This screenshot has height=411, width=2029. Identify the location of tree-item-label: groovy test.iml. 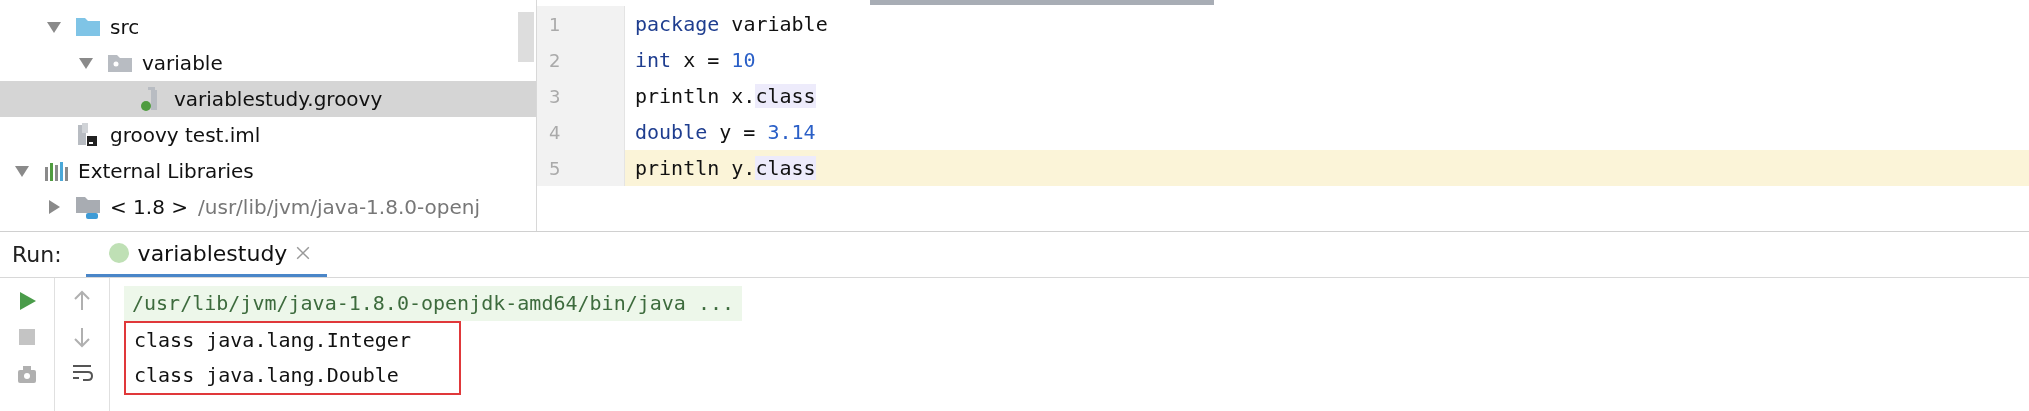
(185, 135).